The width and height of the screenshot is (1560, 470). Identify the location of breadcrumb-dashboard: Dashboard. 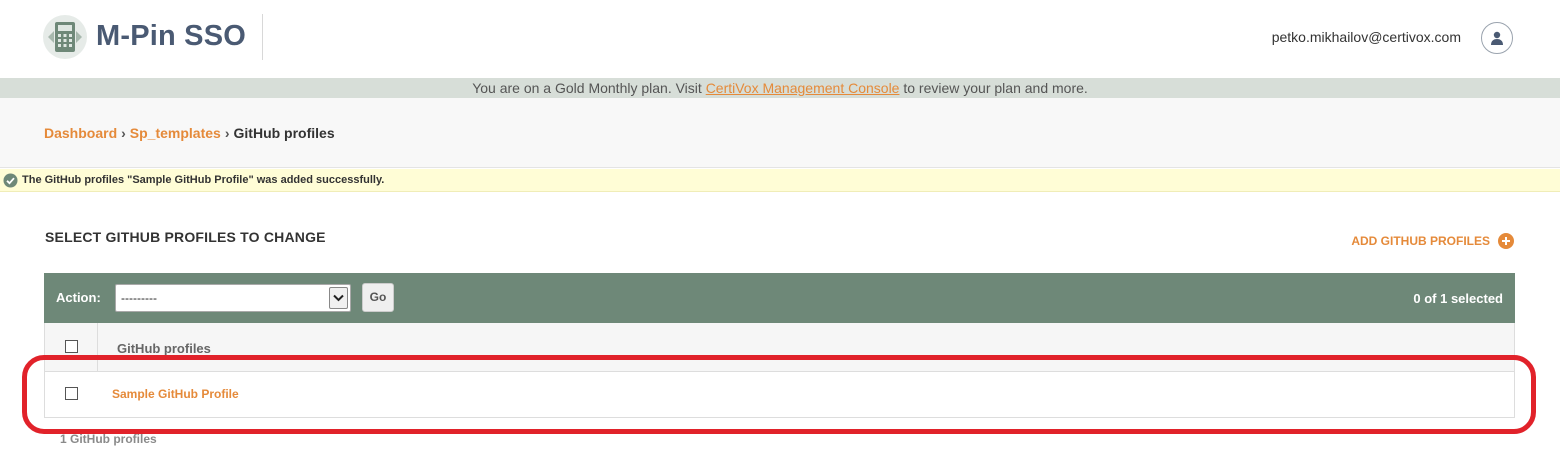
(80, 133).